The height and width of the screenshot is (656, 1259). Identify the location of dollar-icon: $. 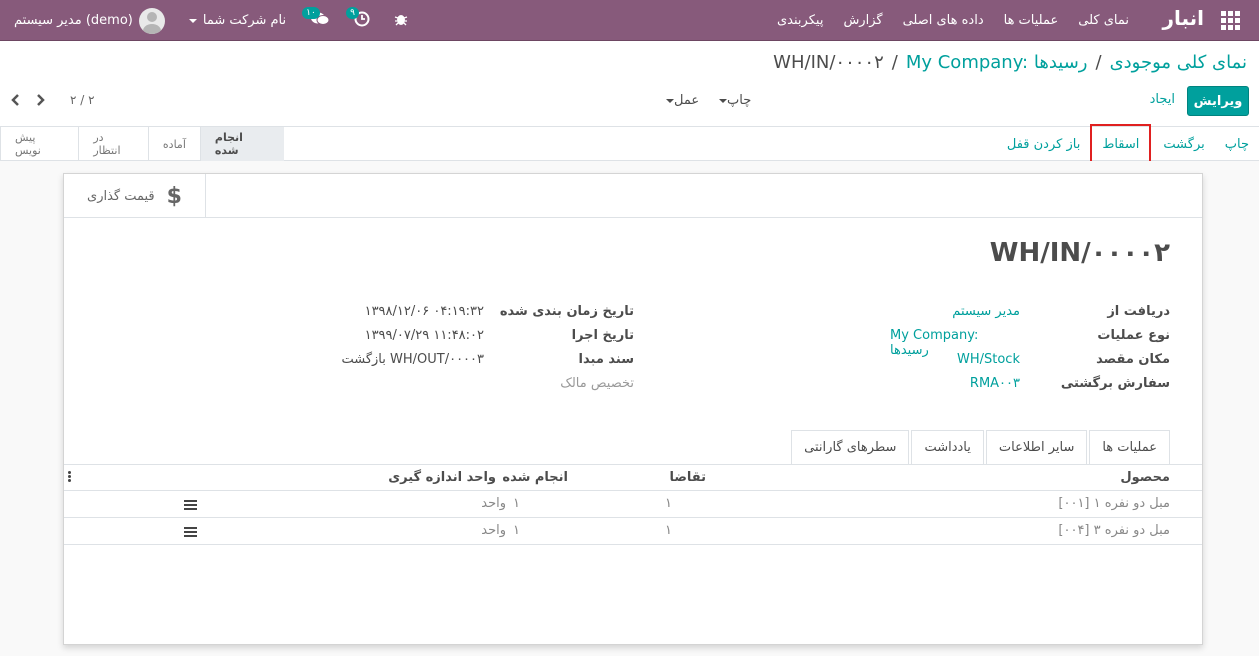
(174, 196).